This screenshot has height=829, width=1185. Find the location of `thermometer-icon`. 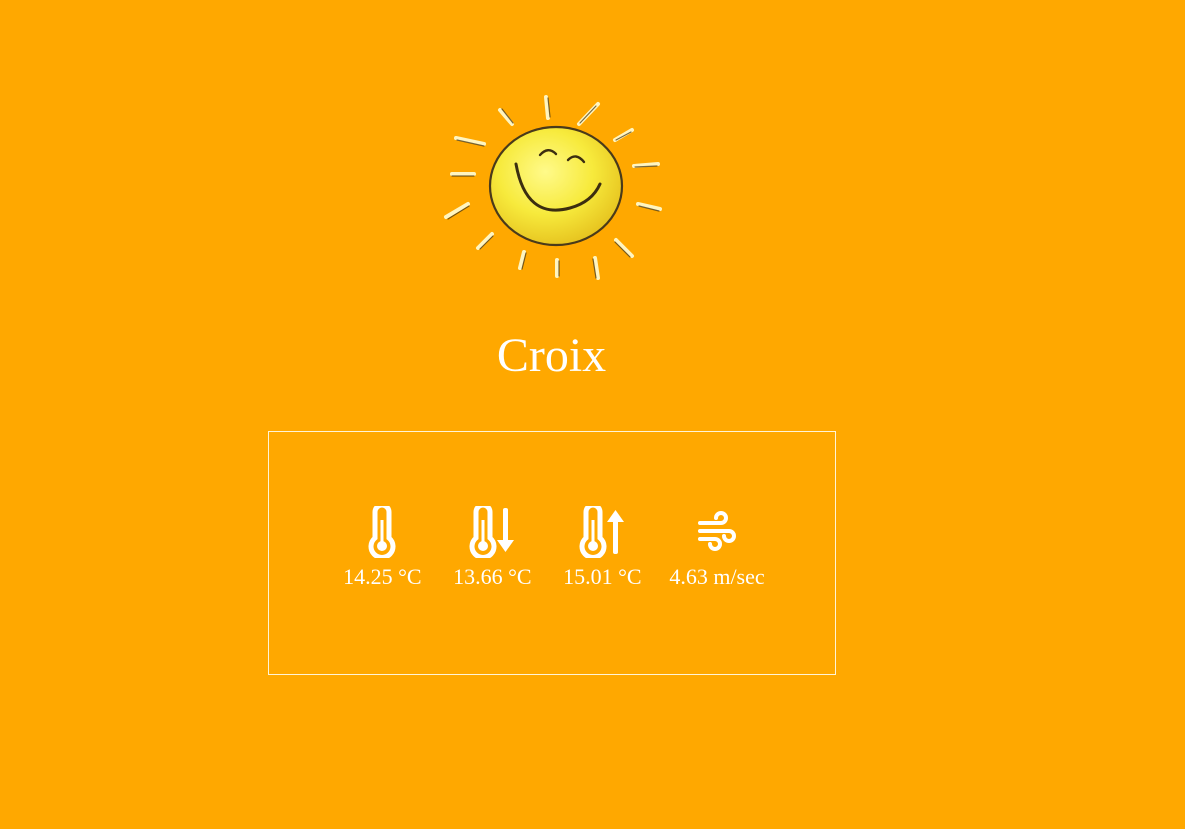

thermometer-icon is located at coordinates (382, 532).